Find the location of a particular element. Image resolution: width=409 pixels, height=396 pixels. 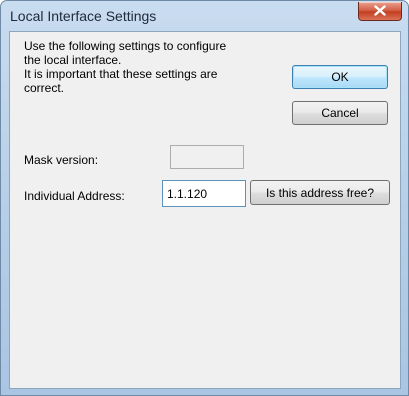

cancel-button: Cancel is located at coordinates (340, 113).